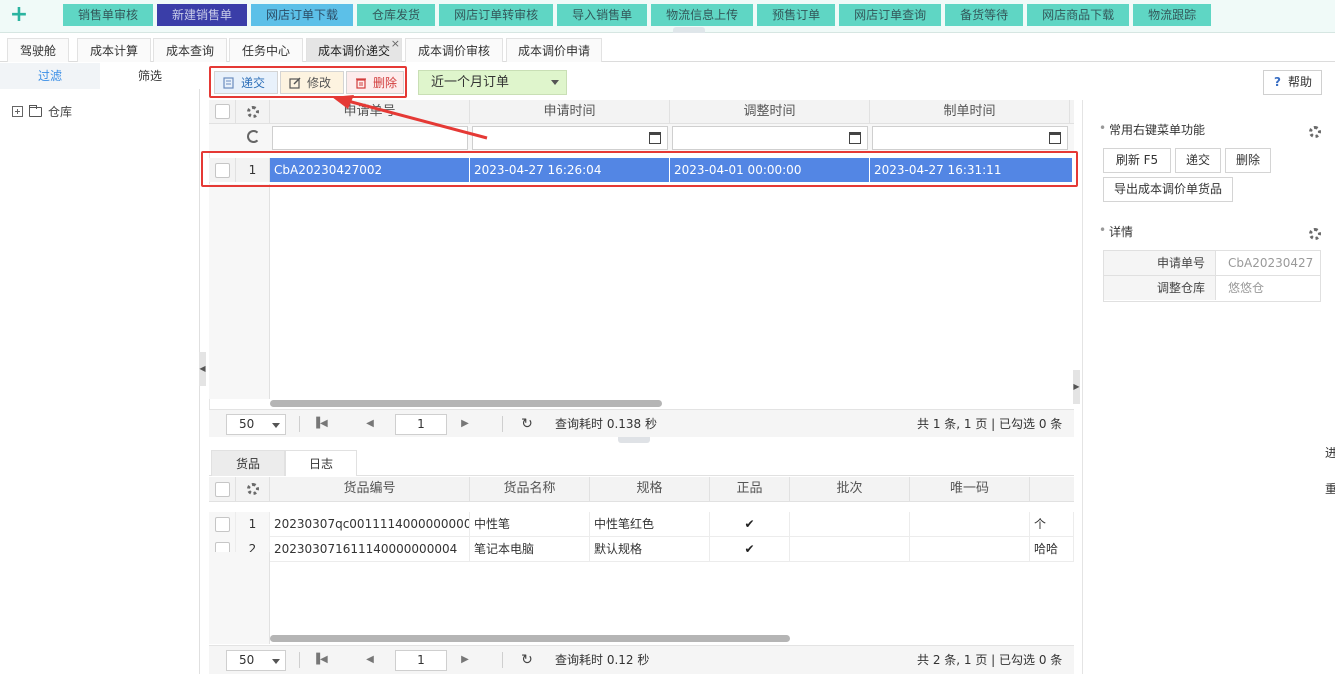 The height and width of the screenshot is (674, 1335). What do you see at coordinates (50, 76) in the screenshot?
I see `tab-filter: 过滤` at bounding box center [50, 76].